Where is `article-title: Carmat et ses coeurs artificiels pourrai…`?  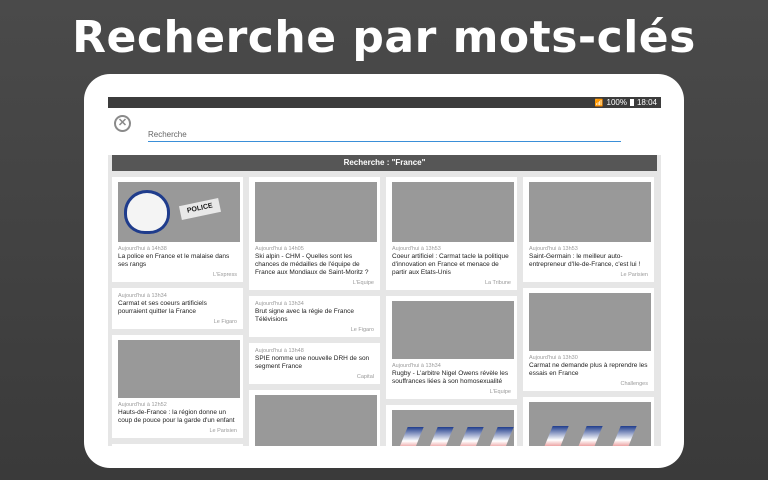 article-title: Carmat et ses coeurs artificiels pourrai… is located at coordinates (162, 307).